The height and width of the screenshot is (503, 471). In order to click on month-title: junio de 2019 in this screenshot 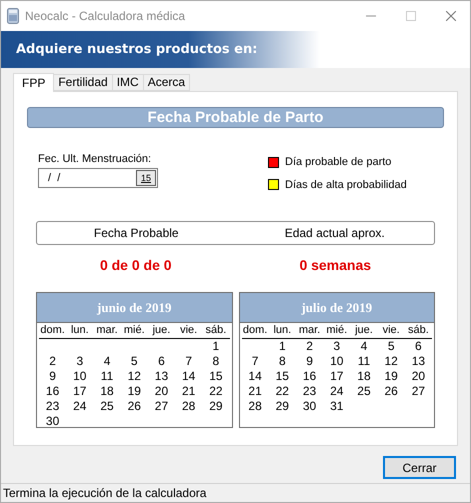, I will do `click(134, 308)`.